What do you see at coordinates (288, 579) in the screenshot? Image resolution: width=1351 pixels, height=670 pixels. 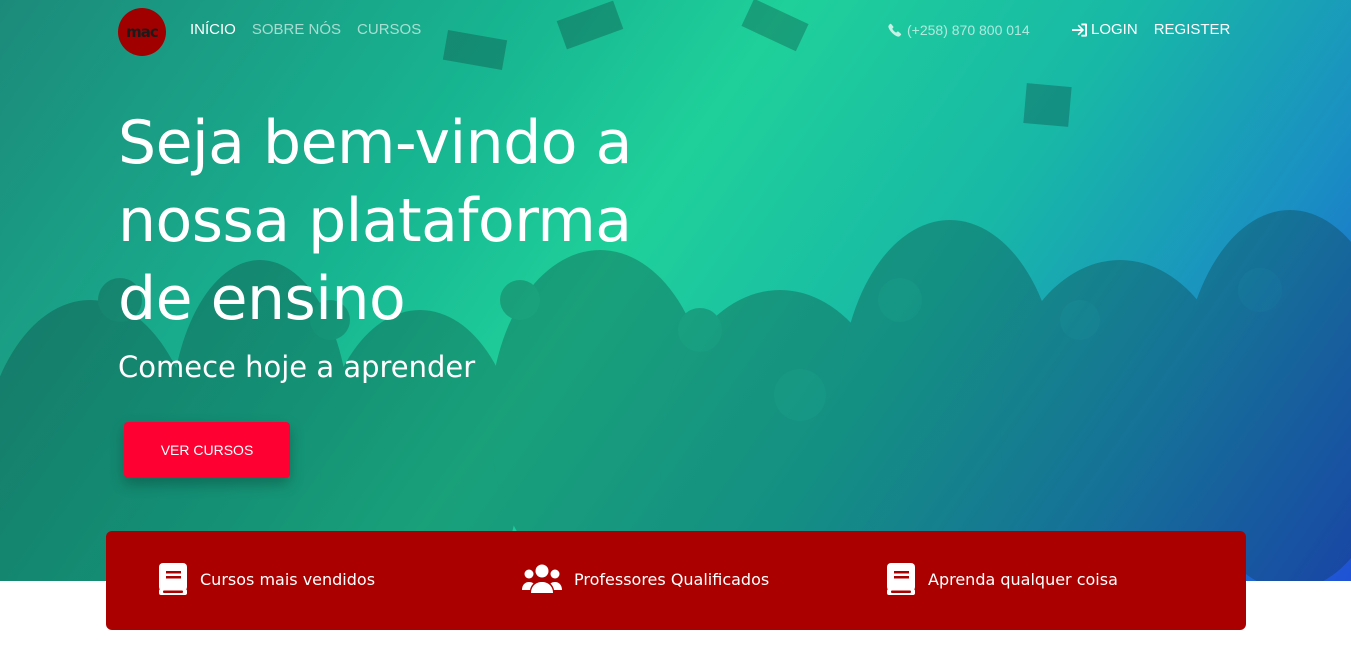 I see `feature-label: Cursos mais vendidos` at bounding box center [288, 579].